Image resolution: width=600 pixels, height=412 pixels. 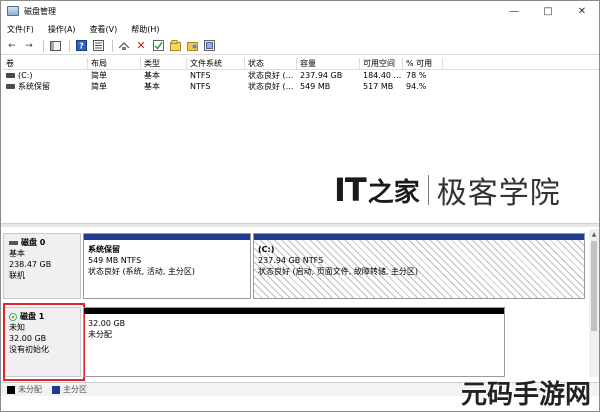 What do you see at coordinates (104, 29) in the screenshot?
I see `menu-view: 查看(V)` at bounding box center [104, 29].